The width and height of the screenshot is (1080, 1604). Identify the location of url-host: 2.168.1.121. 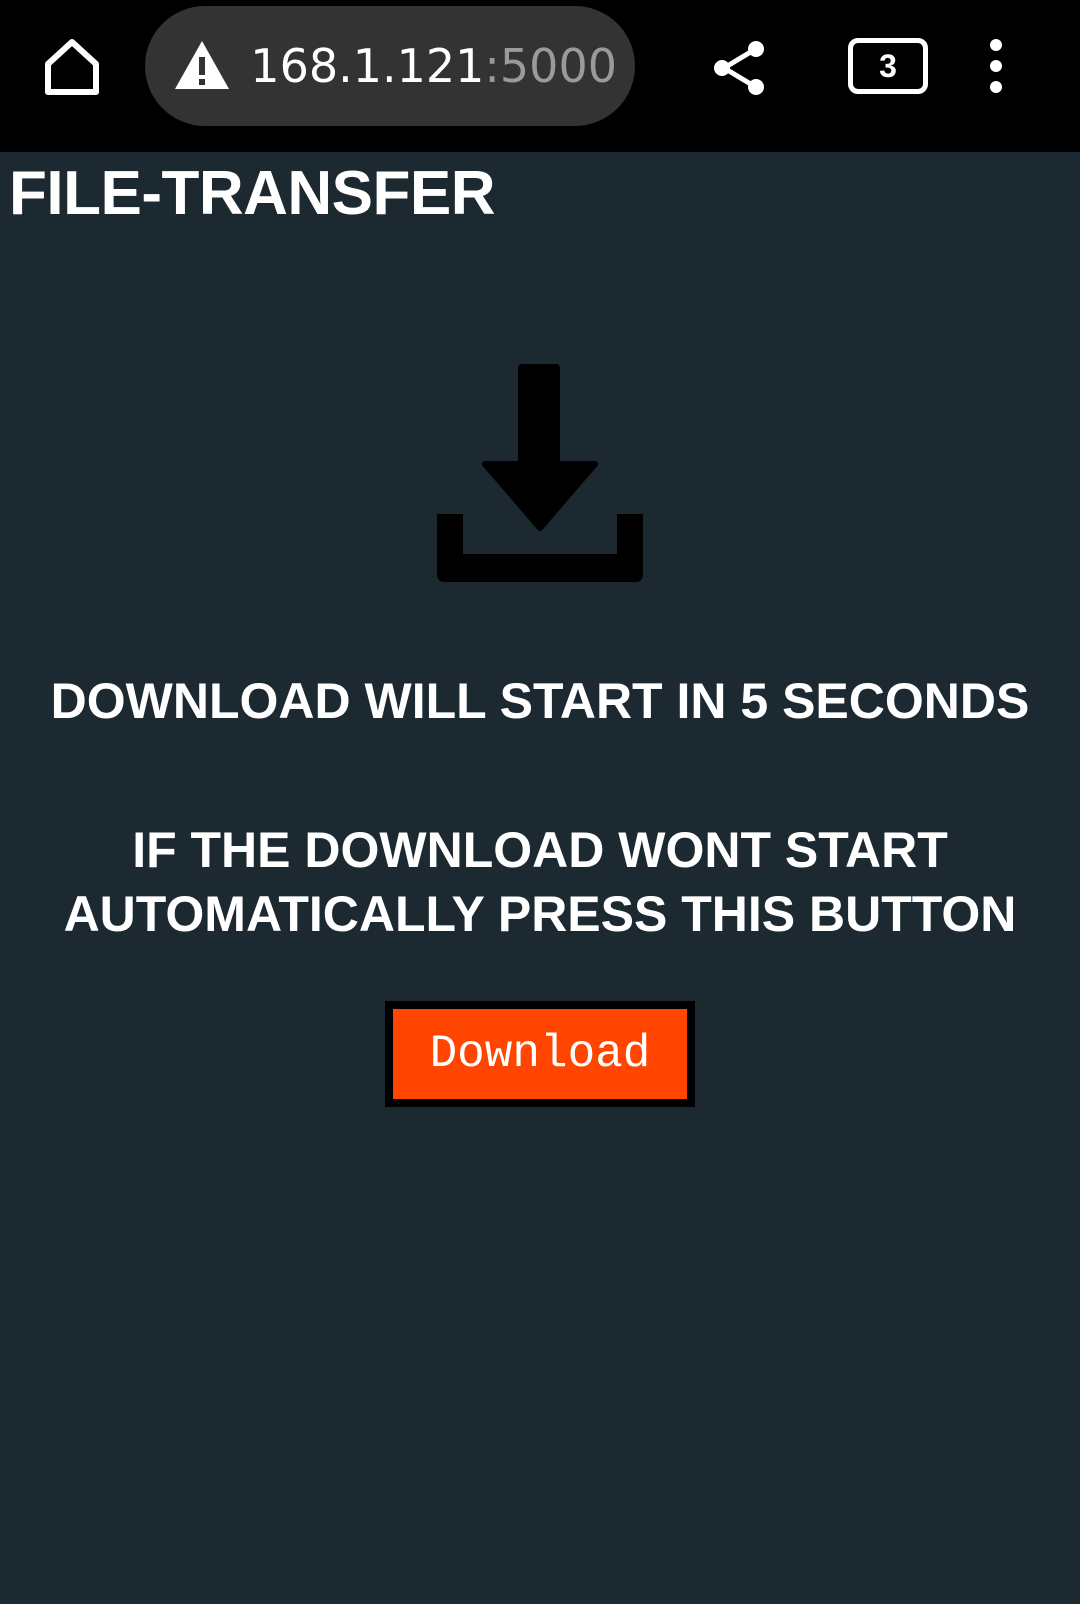
(366, 66).